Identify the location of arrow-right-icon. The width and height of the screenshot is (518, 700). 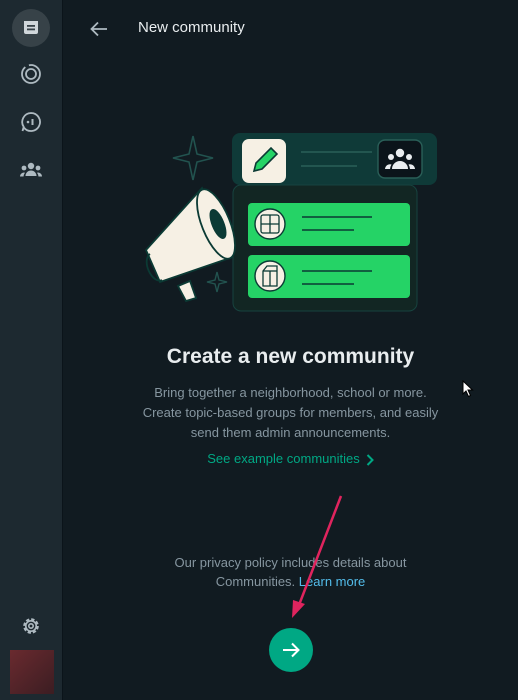
(291, 650).